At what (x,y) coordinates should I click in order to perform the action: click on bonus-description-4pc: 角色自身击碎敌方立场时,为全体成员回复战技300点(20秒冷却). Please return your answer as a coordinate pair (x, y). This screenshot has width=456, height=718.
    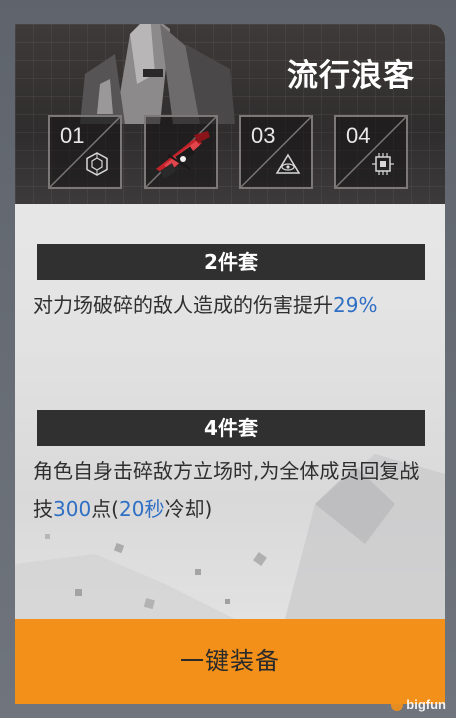
    Looking at the image, I should click on (233, 490).